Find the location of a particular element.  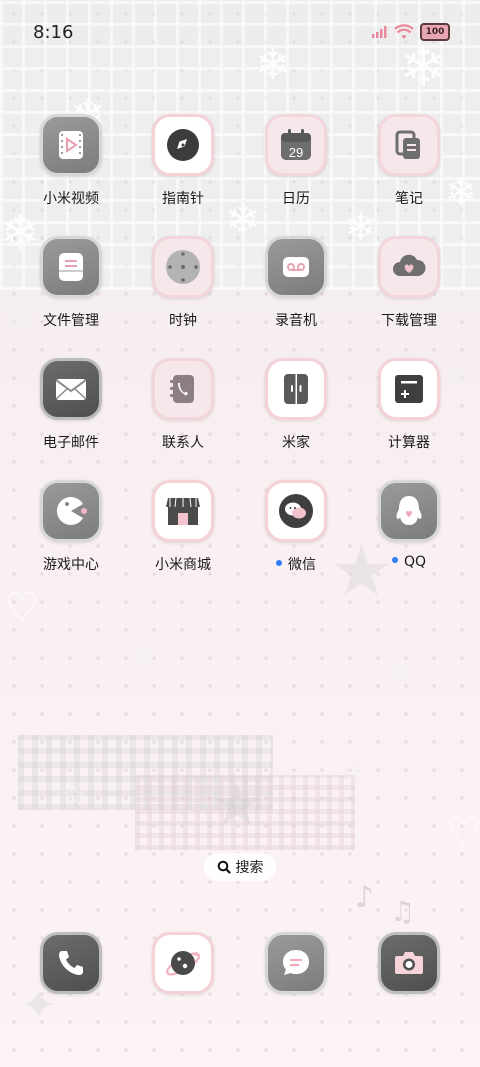

app-label-text: QQ is located at coordinates (415, 562).